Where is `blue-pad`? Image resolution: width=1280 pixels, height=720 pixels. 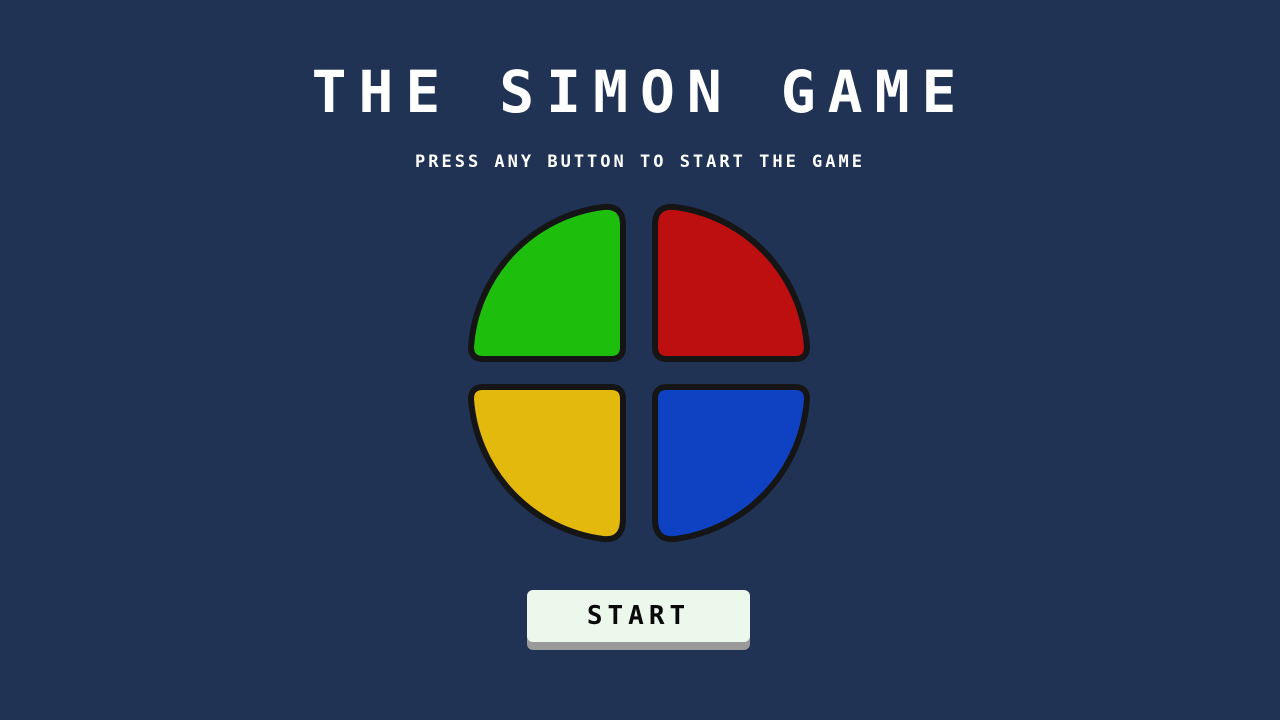
blue-pad is located at coordinates (731, 463).